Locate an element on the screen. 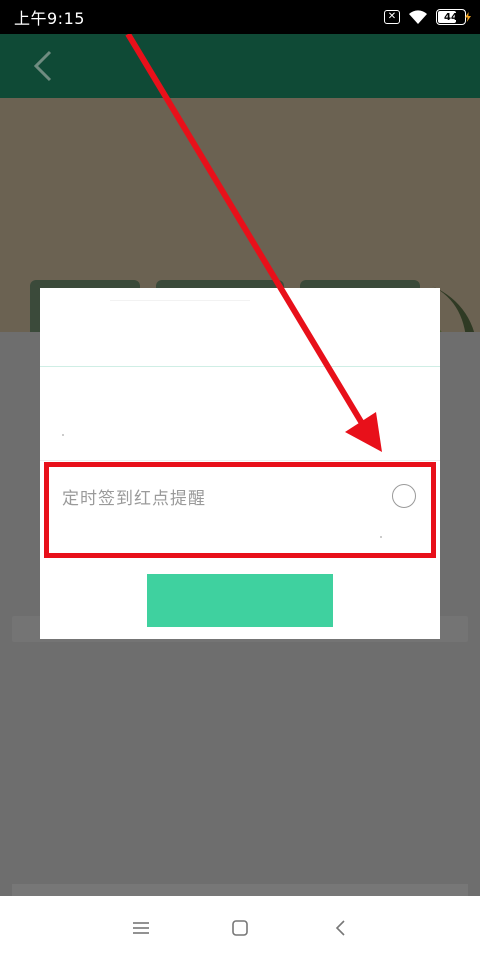 The height and width of the screenshot is (960, 480). battery-icon: 44 is located at coordinates (453, 17).